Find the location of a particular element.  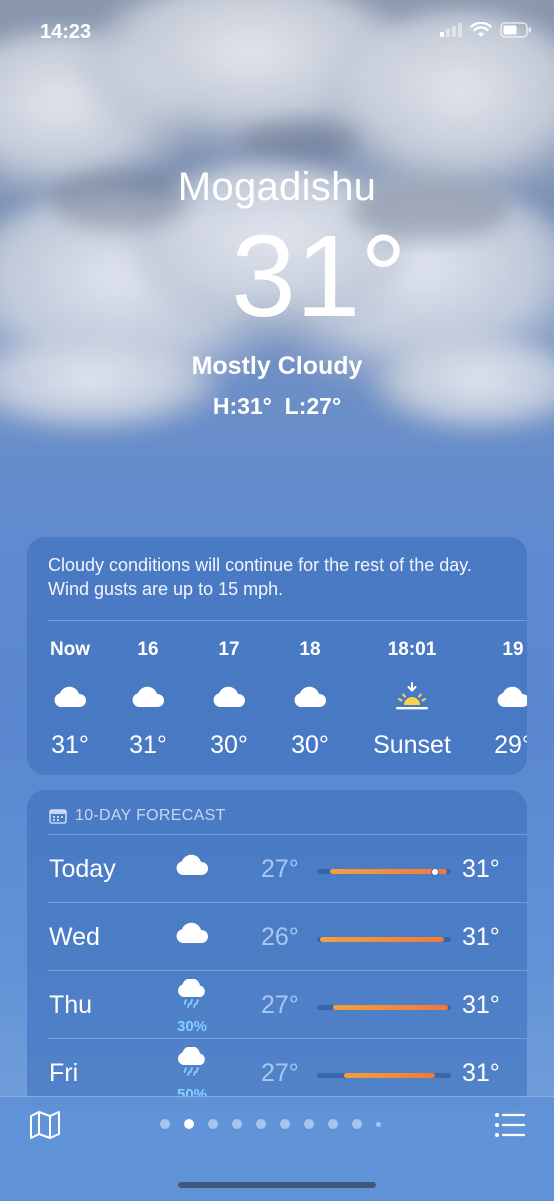

status-icons is located at coordinates (486, 30).